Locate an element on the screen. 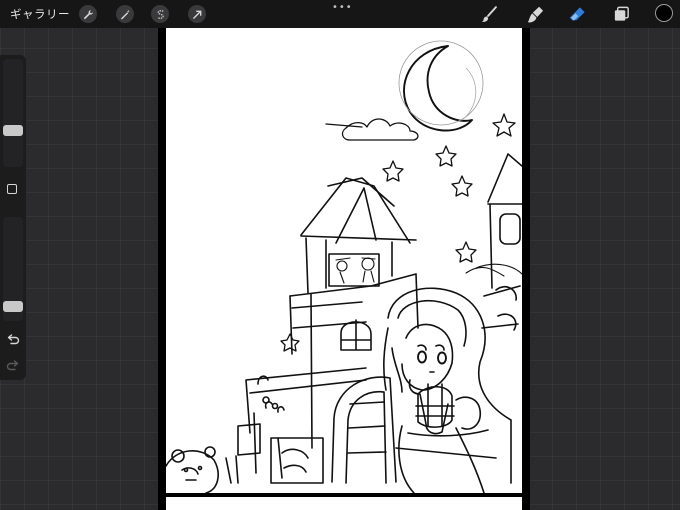  undo-icon is located at coordinates (13, 341).